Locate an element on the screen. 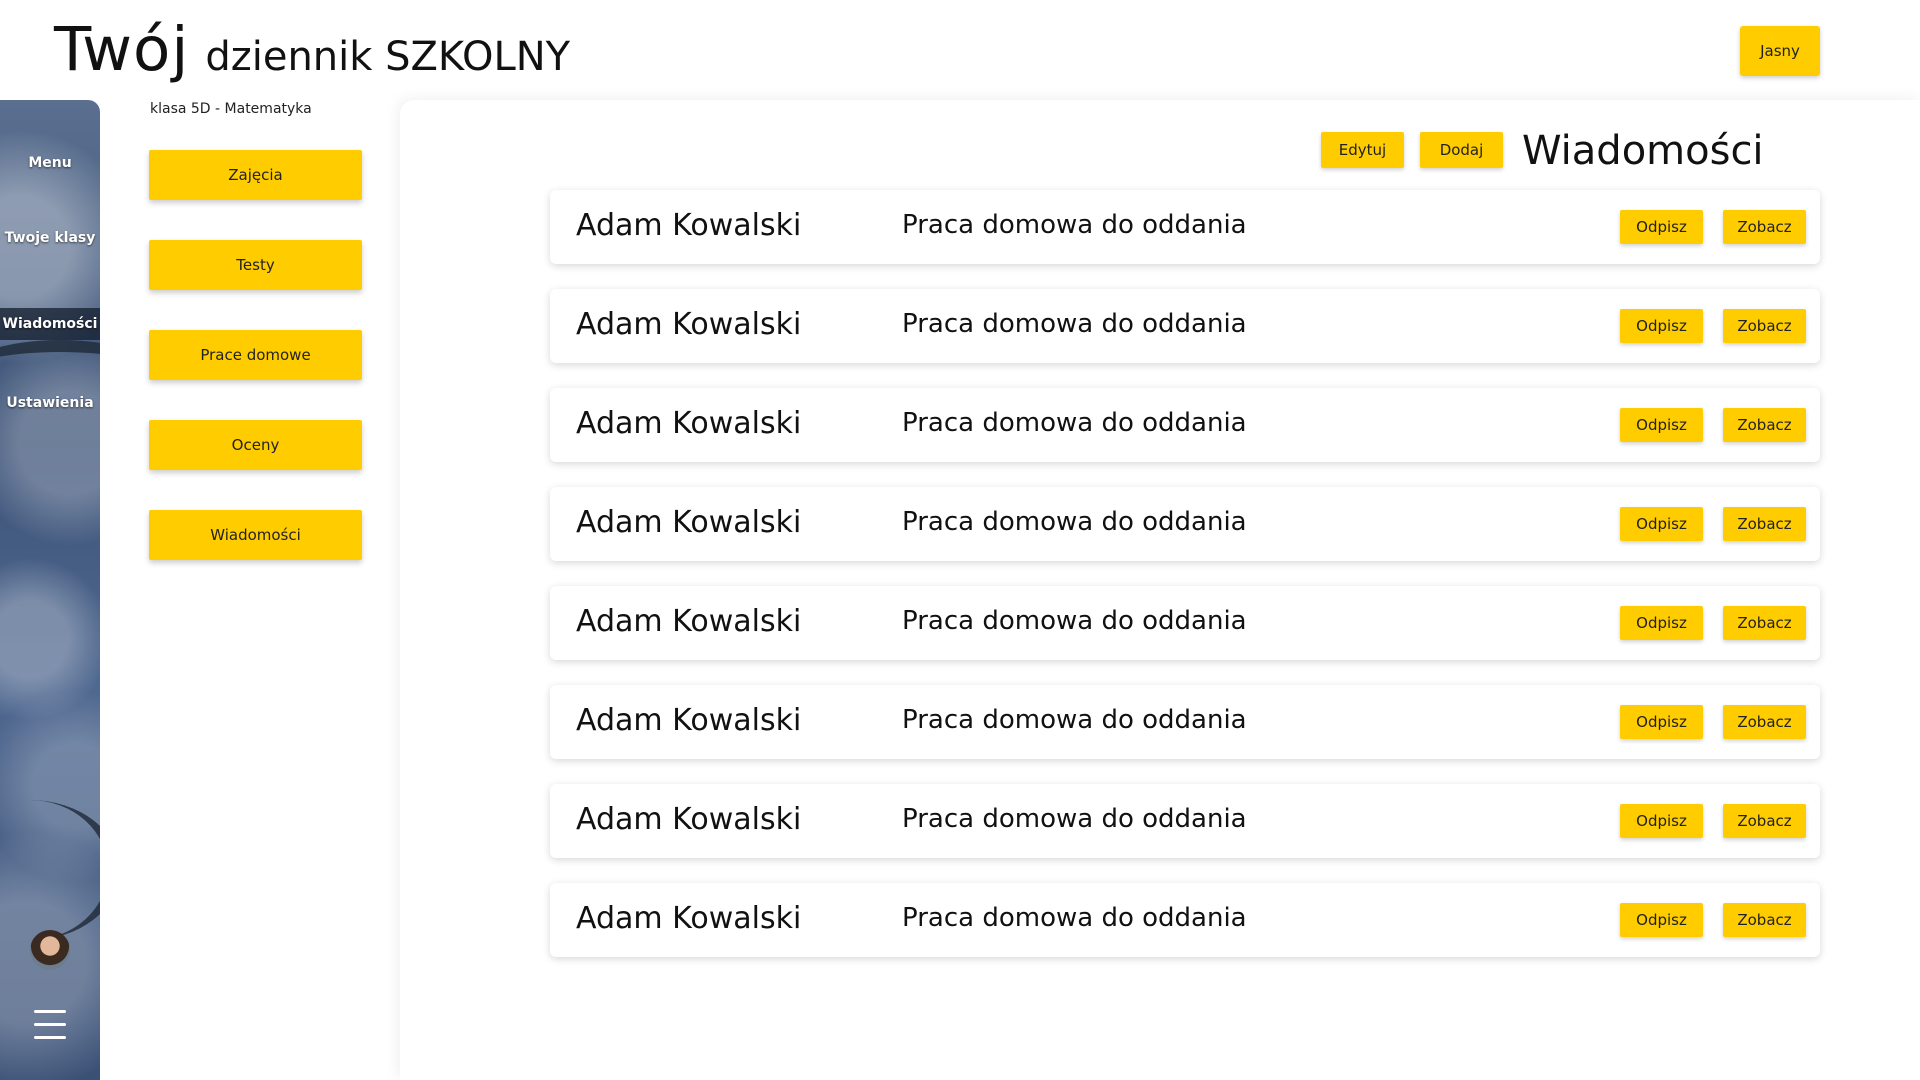  page-title: Wiadomości is located at coordinates (1643, 151).